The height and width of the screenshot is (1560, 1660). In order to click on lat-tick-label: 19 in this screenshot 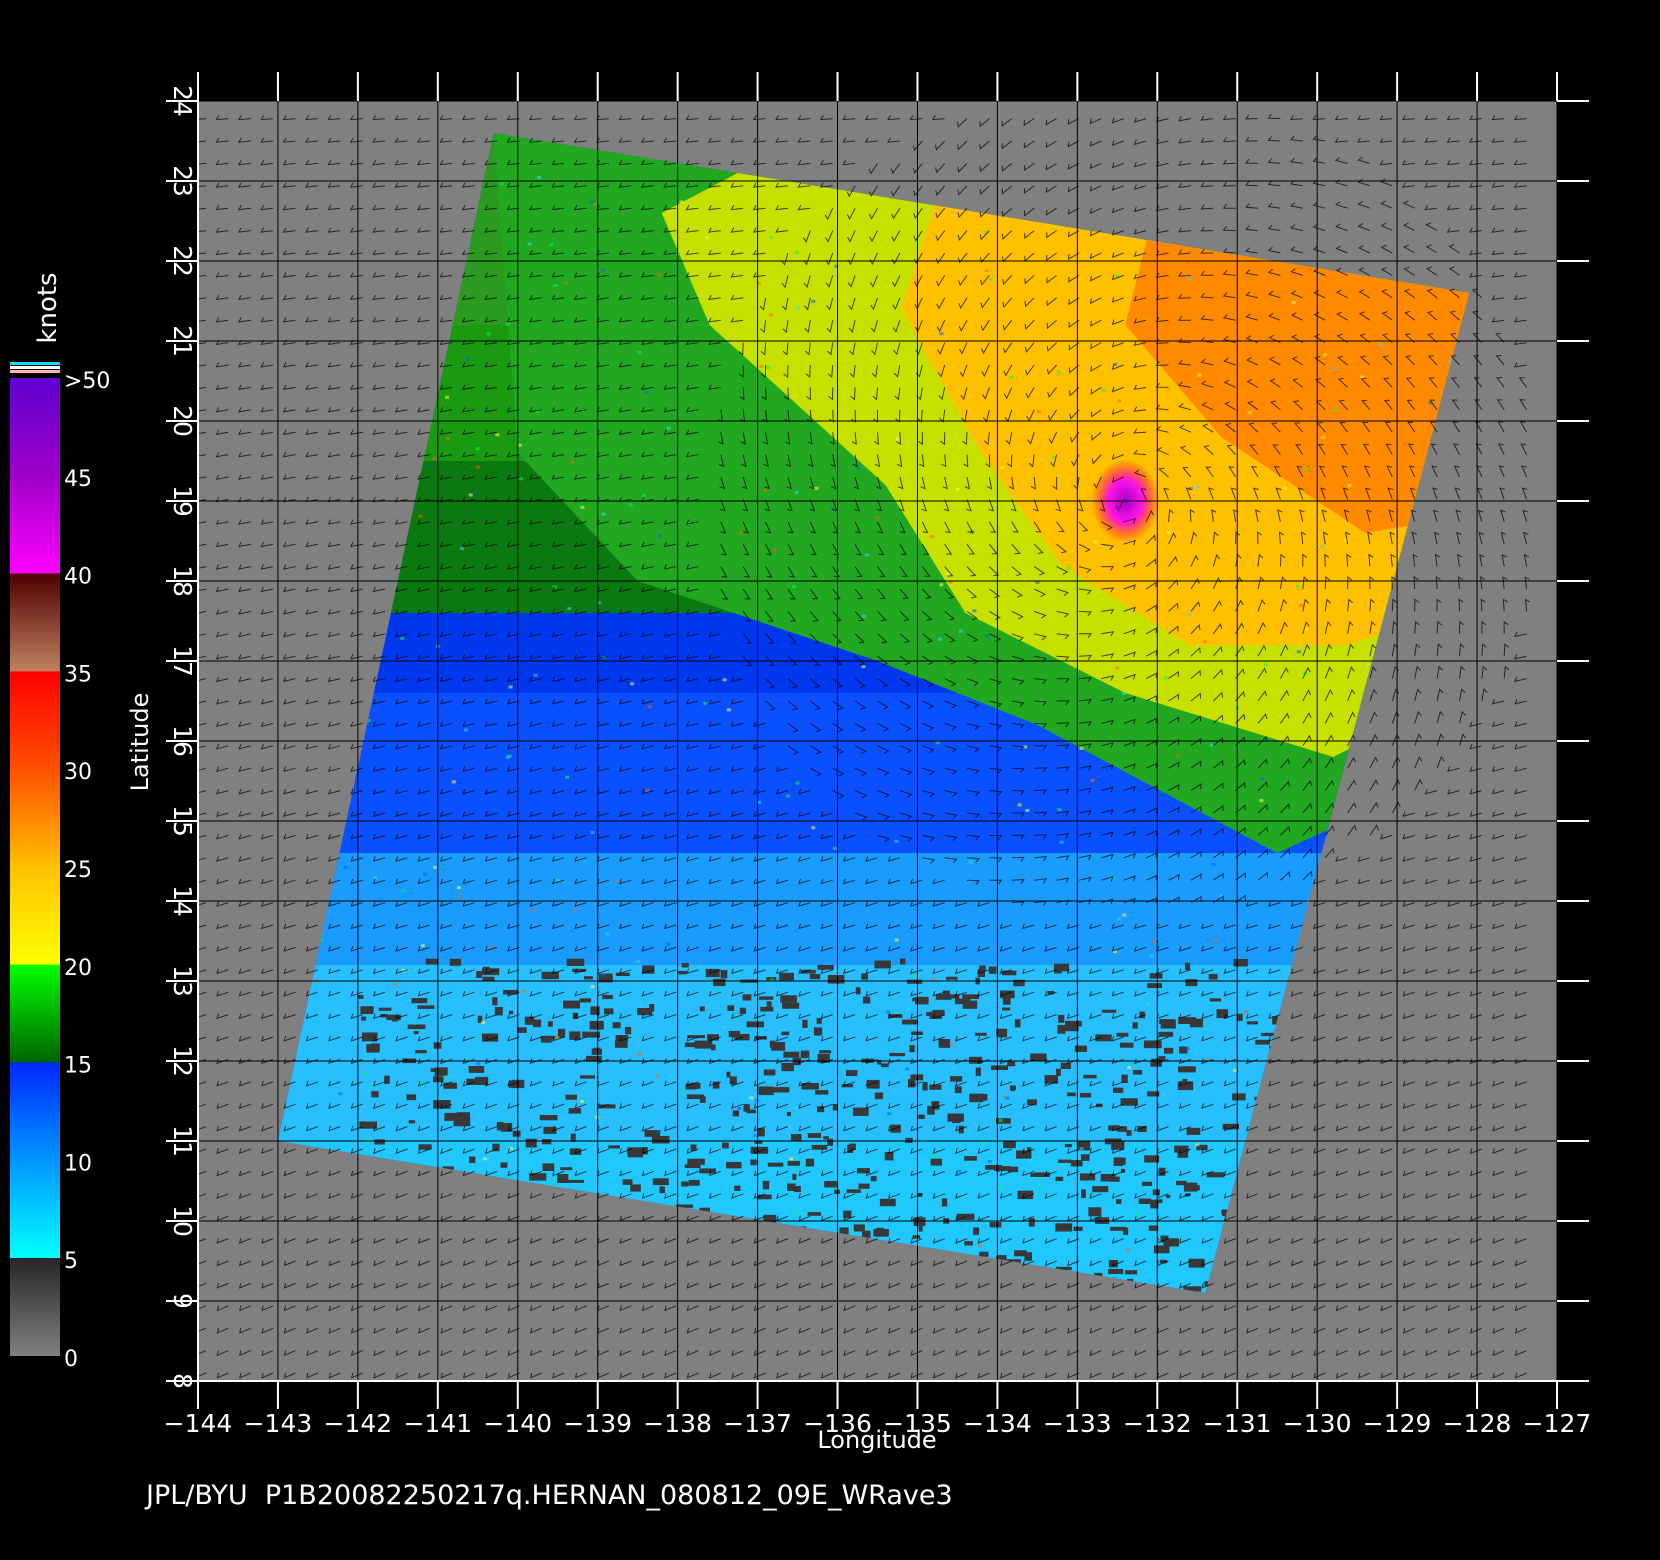, I will do `click(182, 501)`.